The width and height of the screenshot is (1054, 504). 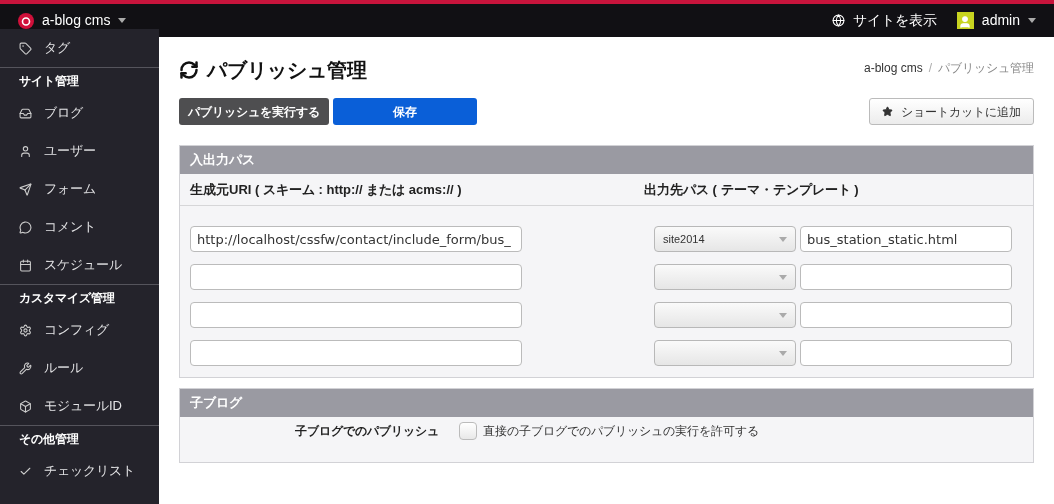 I want to click on globe-icon, so click(x=838, y=20).